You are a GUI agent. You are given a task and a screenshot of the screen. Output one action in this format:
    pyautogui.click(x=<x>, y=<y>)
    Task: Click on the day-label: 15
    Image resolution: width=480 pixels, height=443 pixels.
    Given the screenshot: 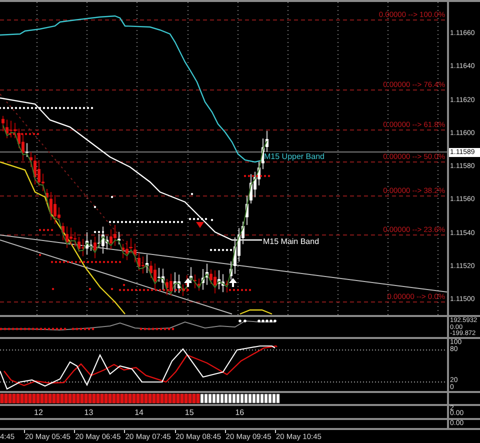 What is the action you would take?
    pyautogui.click(x=189, y=412)
    